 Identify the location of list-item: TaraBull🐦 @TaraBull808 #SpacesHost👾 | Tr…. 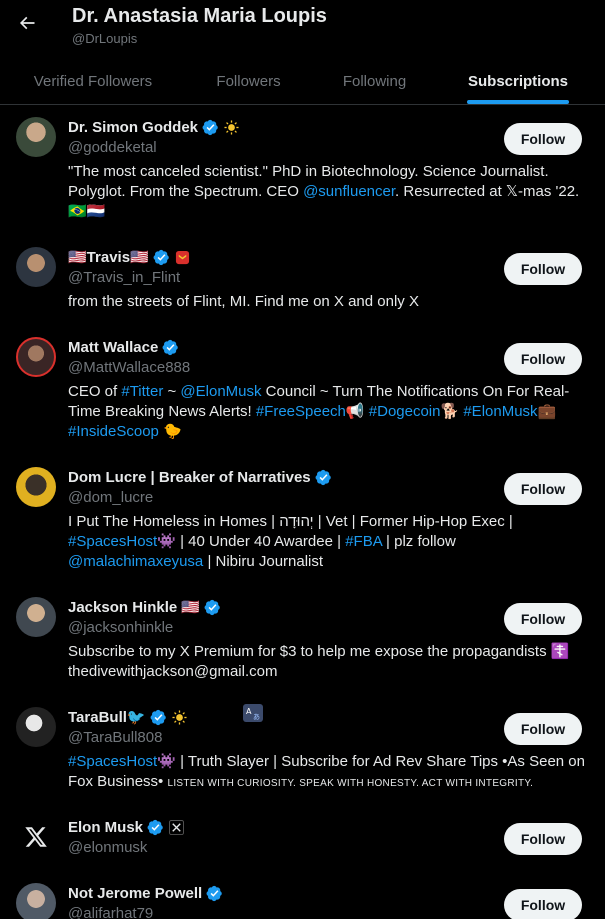
(302, 748).